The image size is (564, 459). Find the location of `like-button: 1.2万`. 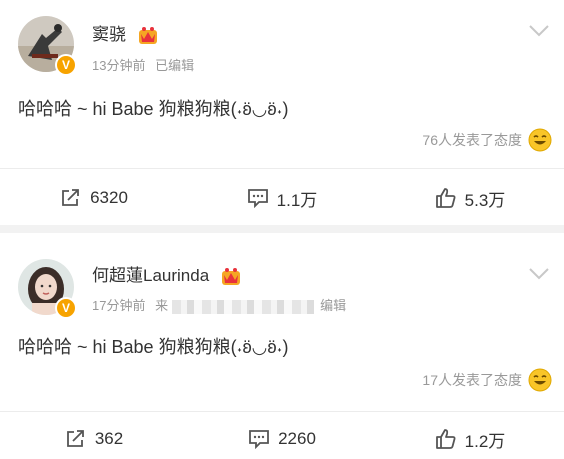

like-button: 1.2万 is located at coordinates (470, 439).